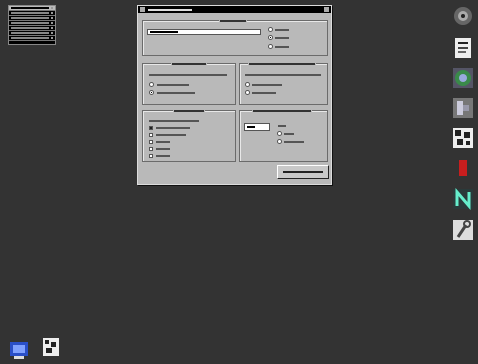 This screenshot has height=364, width=478. What do you see at coordinates (264, 93) in the screenshot?
I see `right-group-1-option-2-label` at bounding box center [264, 93].